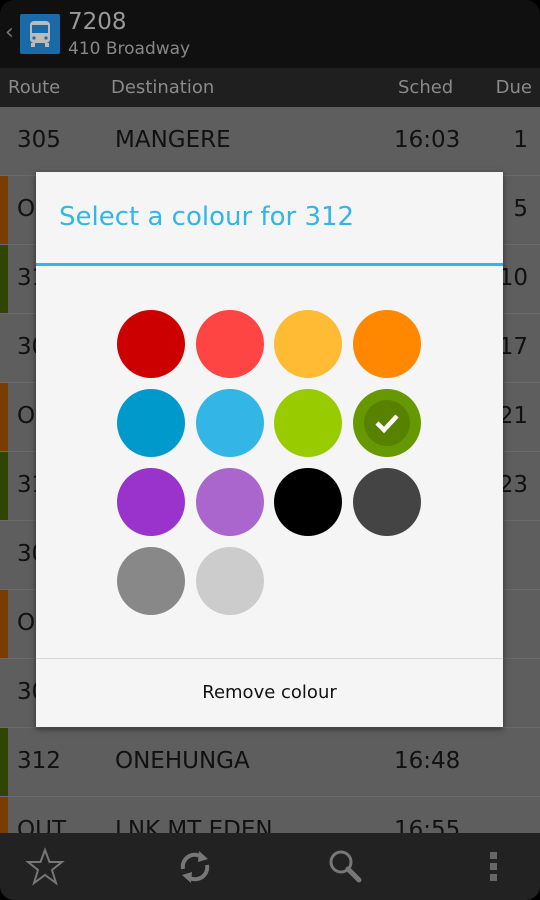  Describe the element at coordinates (195, 867) in the screenshot. I see `refresh-icon` at that location.